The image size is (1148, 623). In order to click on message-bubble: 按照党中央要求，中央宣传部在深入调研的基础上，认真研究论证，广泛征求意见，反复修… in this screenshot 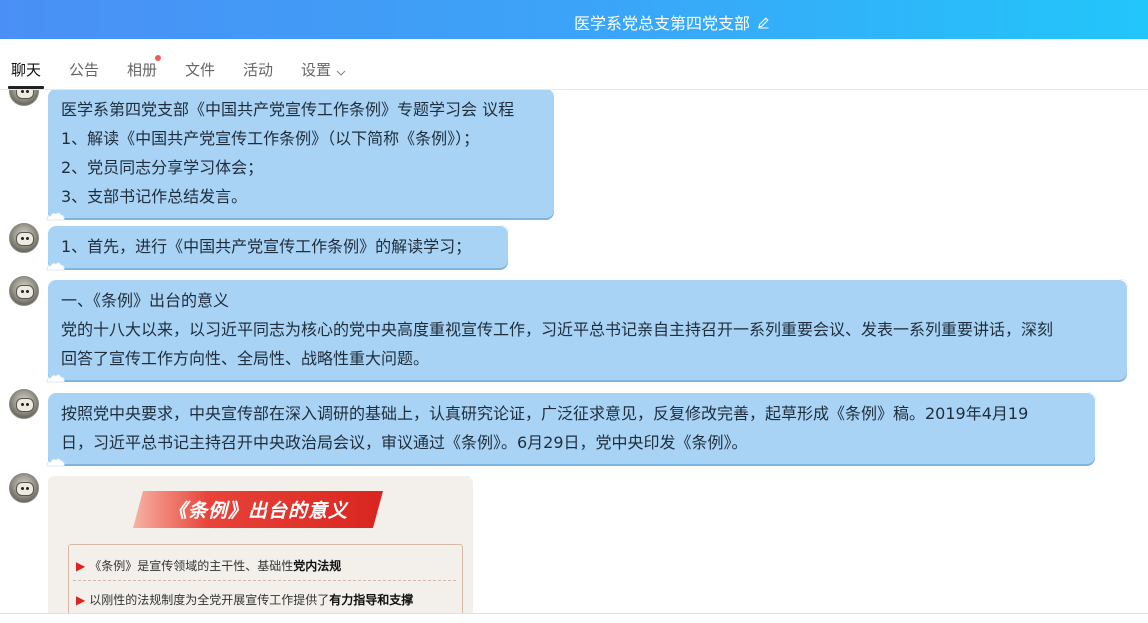, I will do `click(571, 429)`.